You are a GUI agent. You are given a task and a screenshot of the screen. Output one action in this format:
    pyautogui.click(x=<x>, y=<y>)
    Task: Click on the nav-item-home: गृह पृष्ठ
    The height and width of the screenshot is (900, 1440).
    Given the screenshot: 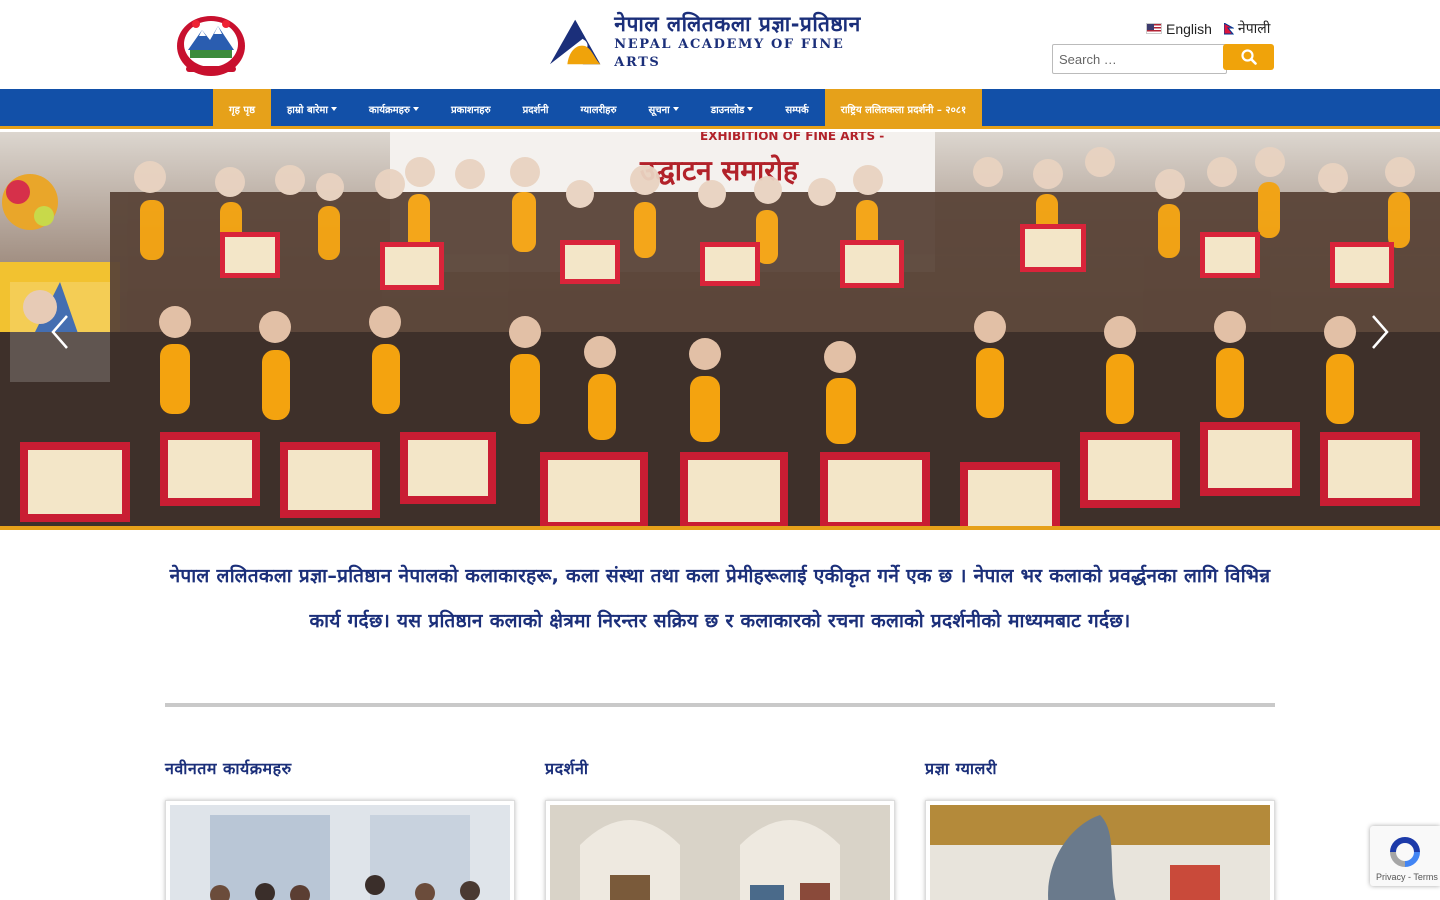 What is the action you would take?
    pyautogui.click(x=242, y=109)
    